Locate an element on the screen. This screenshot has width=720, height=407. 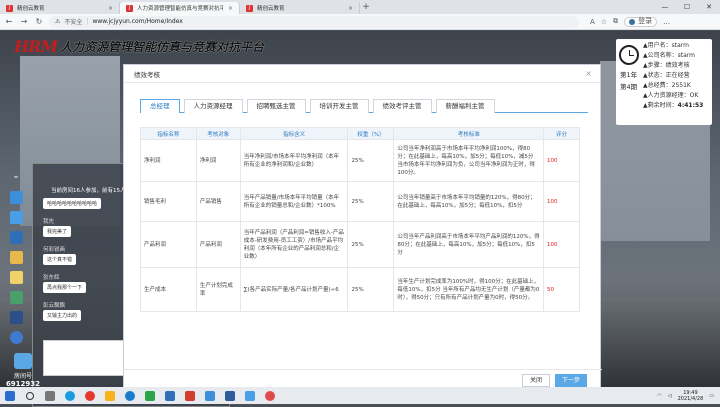
username: starm is located at coordinates (680, 45).